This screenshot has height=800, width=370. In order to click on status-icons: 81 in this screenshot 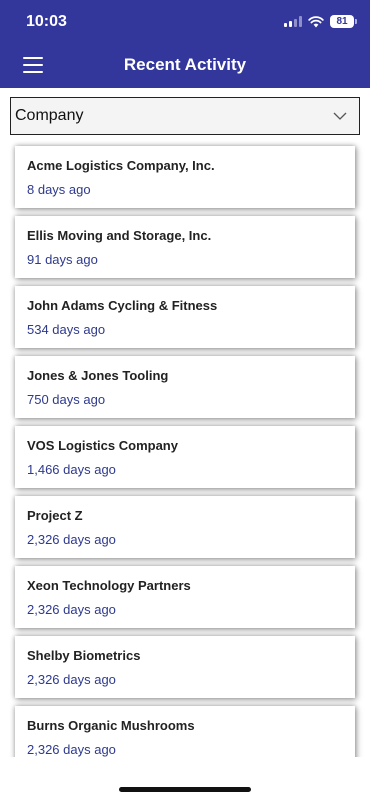, I will do `click(320, 21)`.